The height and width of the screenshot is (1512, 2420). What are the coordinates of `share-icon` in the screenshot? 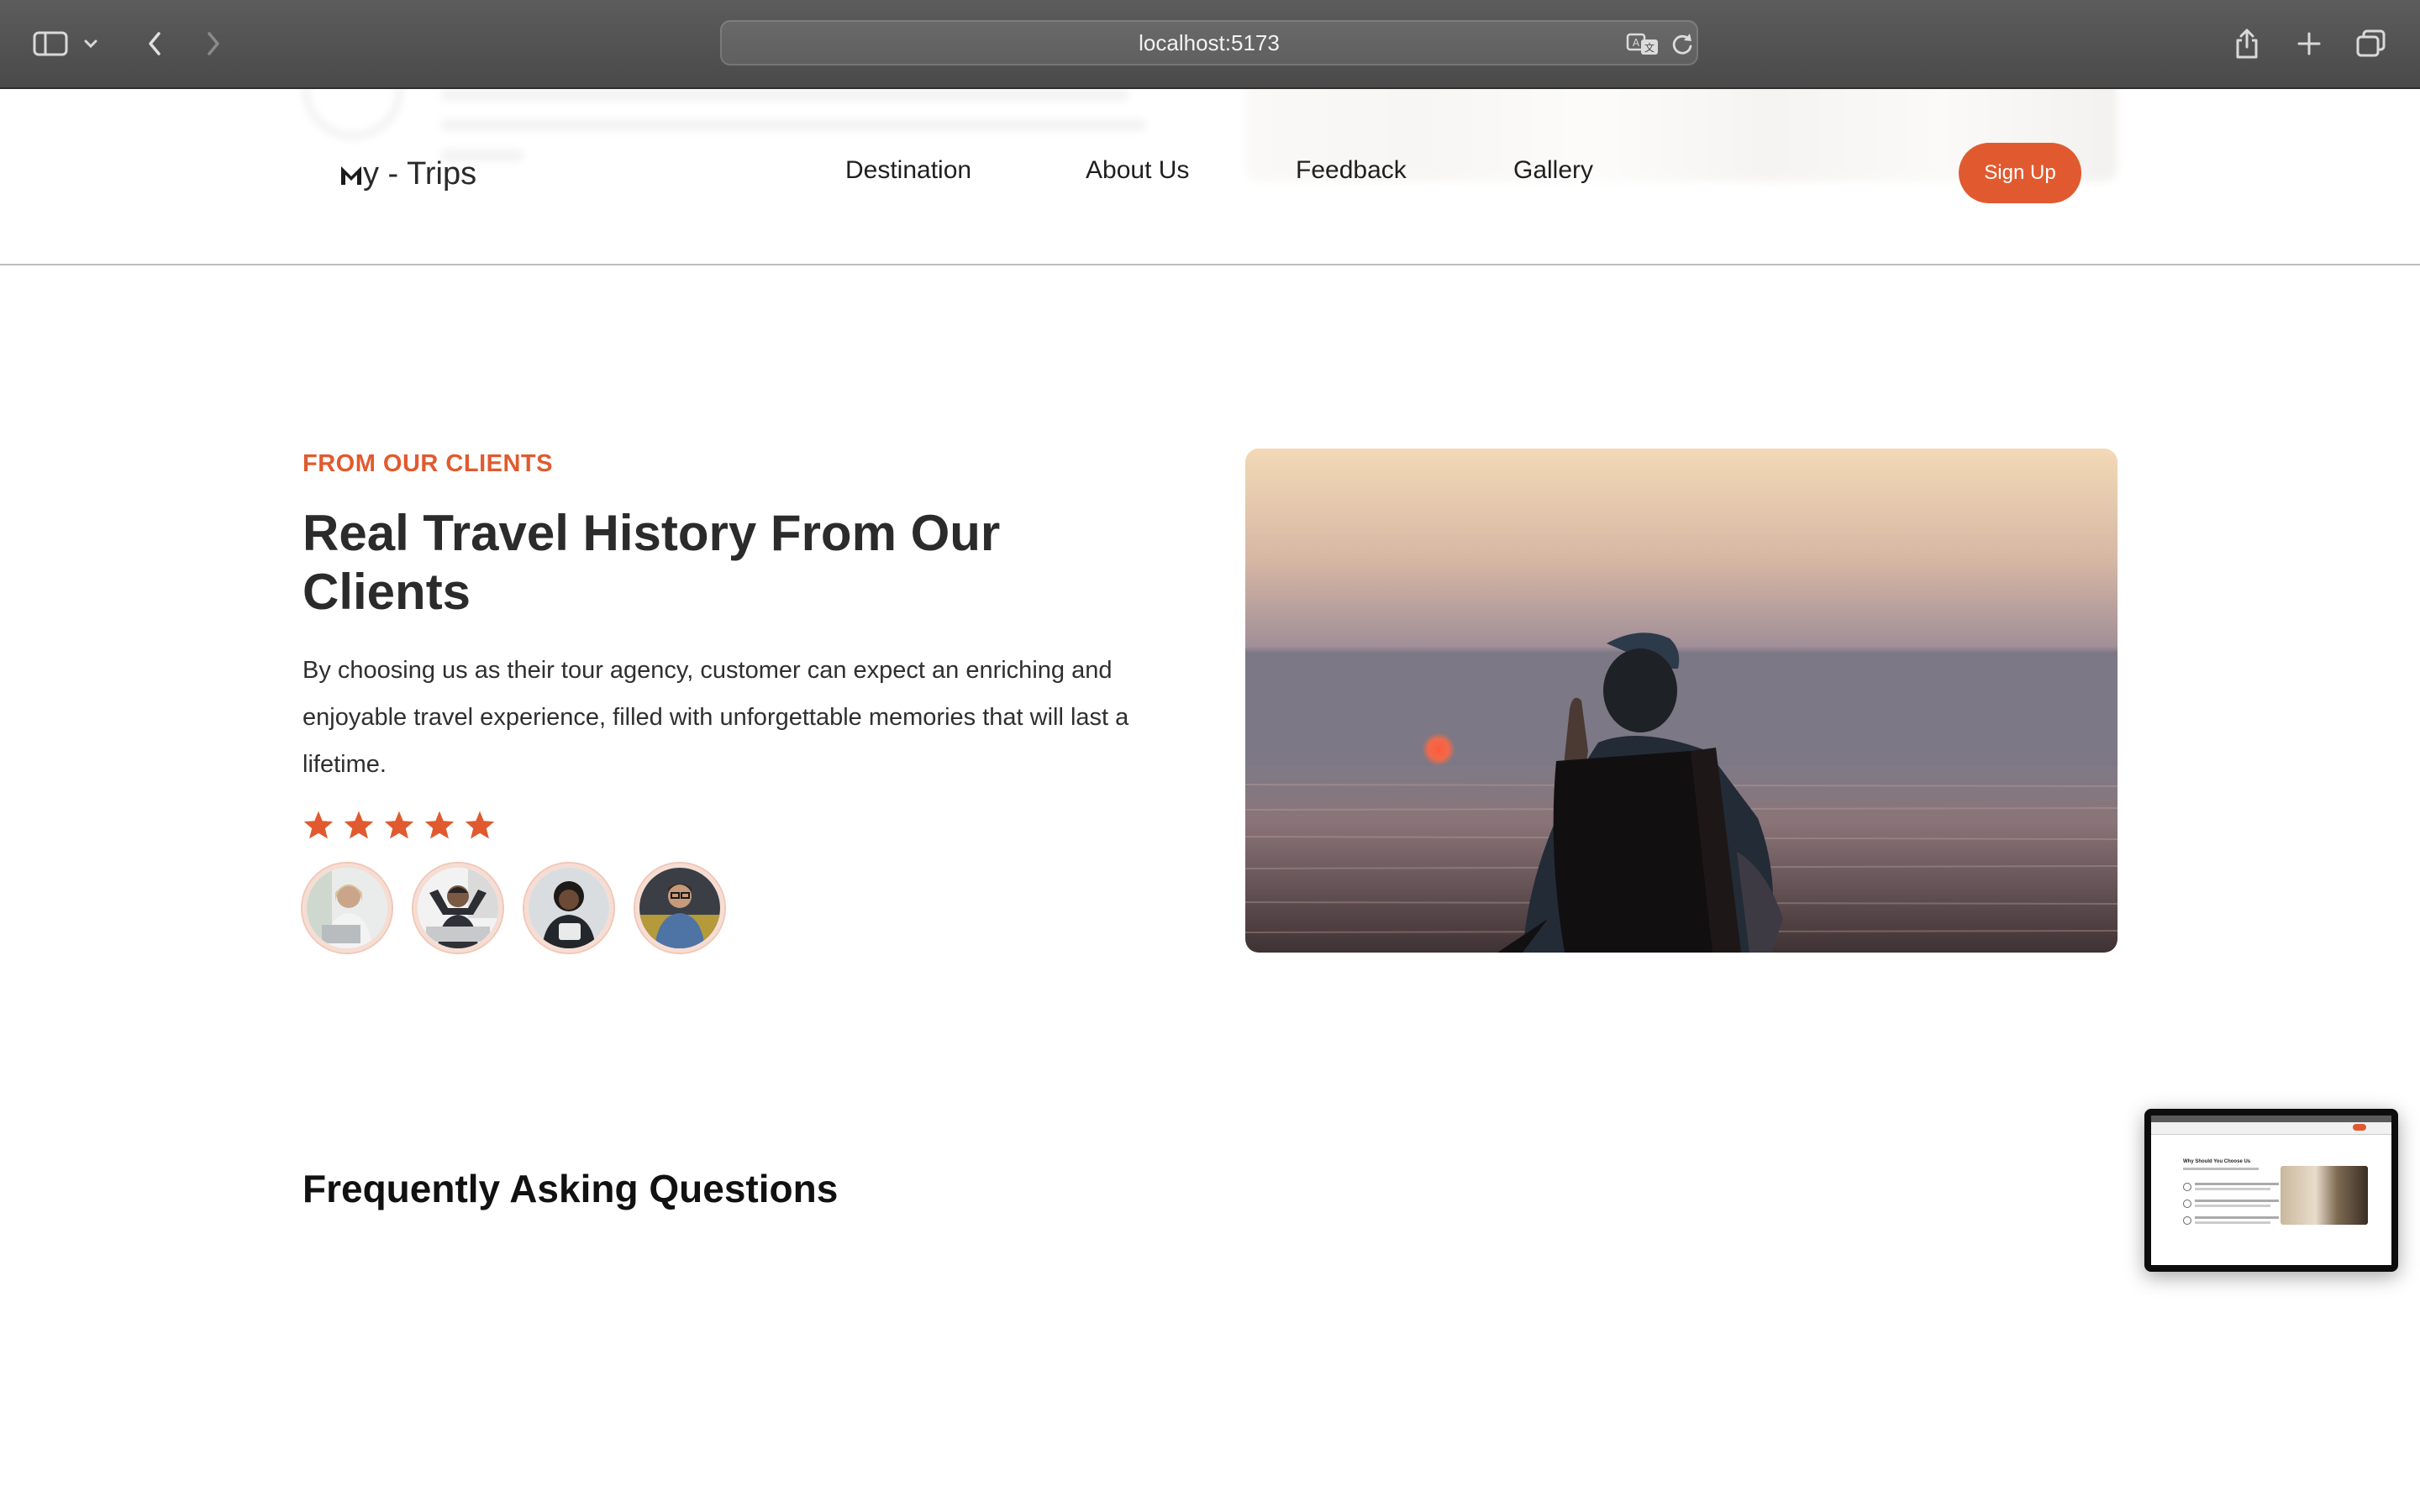 It's located at (2247, 44).